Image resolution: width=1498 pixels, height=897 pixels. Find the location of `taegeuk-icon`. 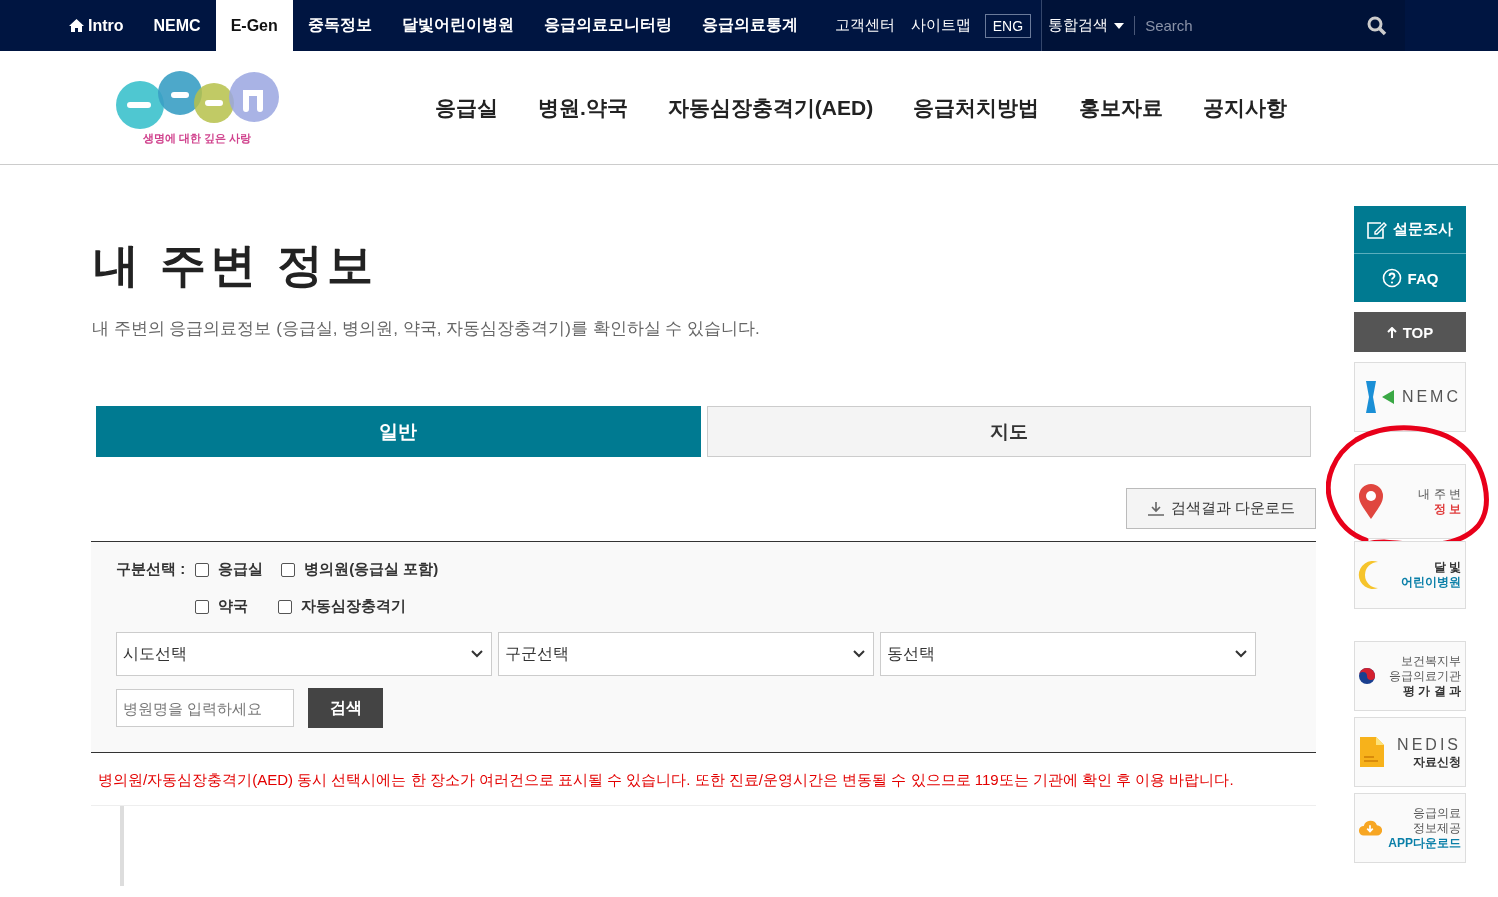

taegeuk-icon is located at coordinates (1367, 676).